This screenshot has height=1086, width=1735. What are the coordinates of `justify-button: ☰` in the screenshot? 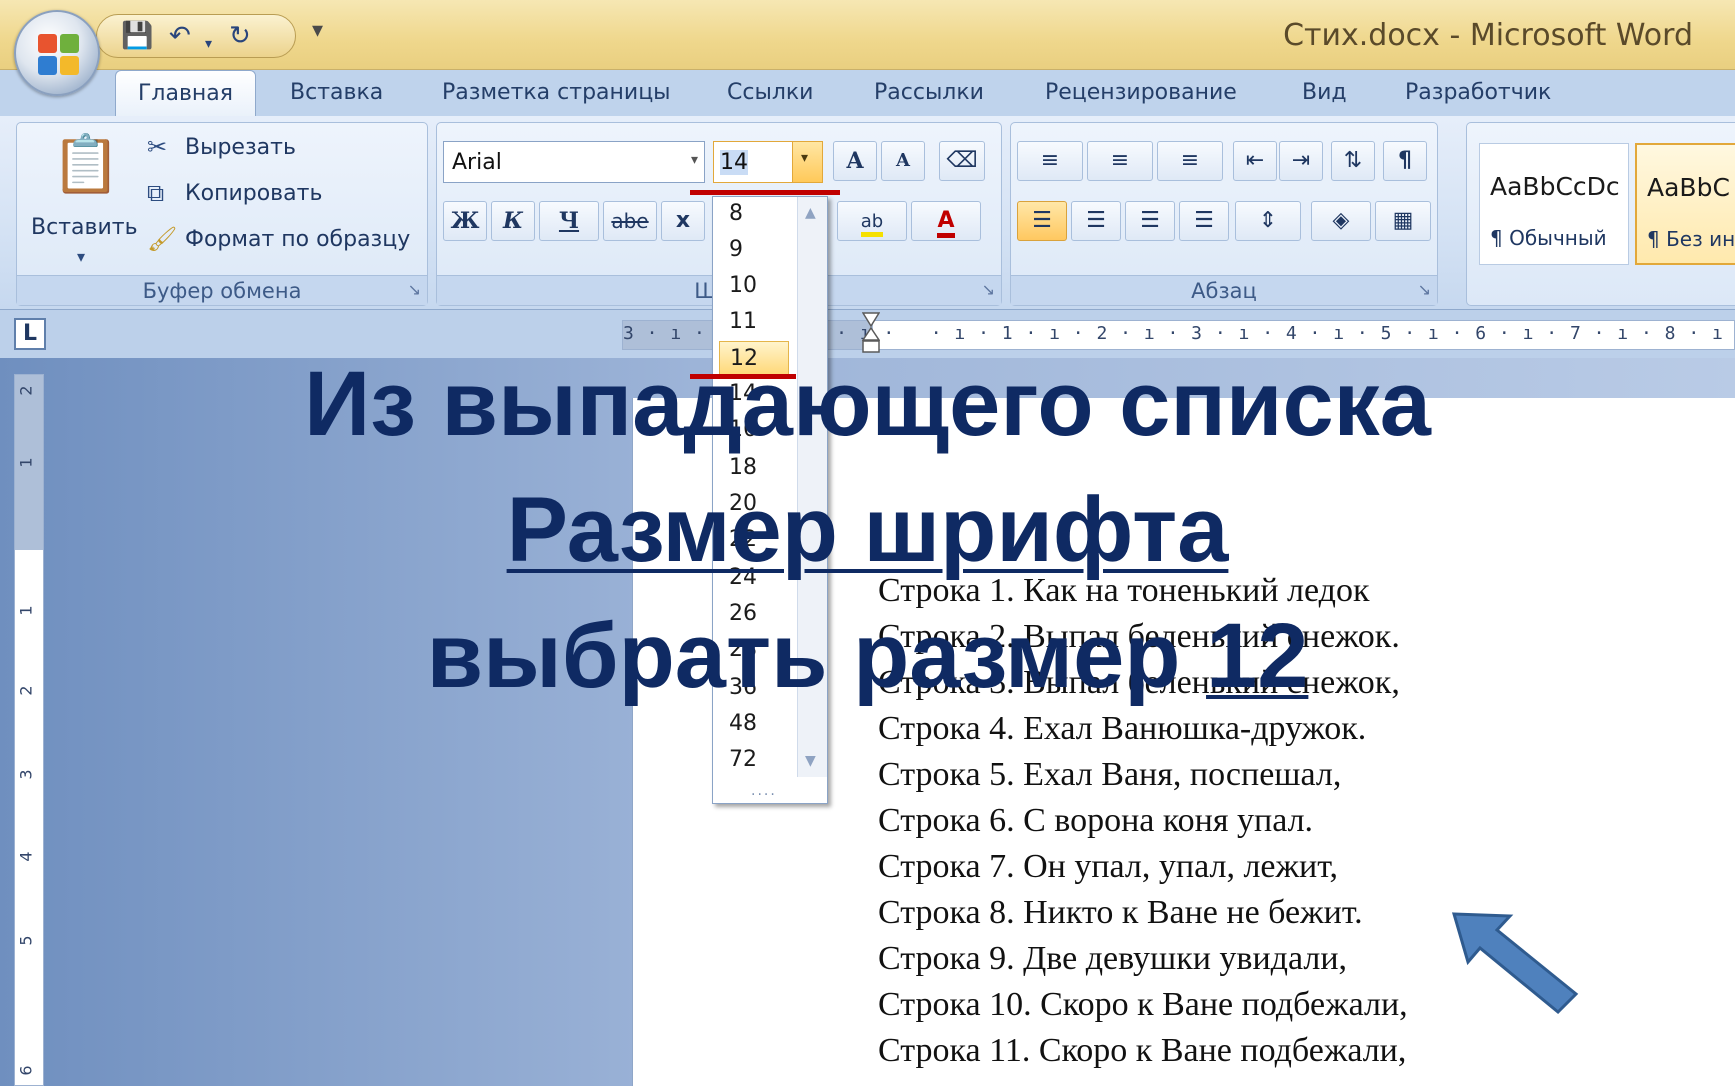 It's located at (1204, 221).